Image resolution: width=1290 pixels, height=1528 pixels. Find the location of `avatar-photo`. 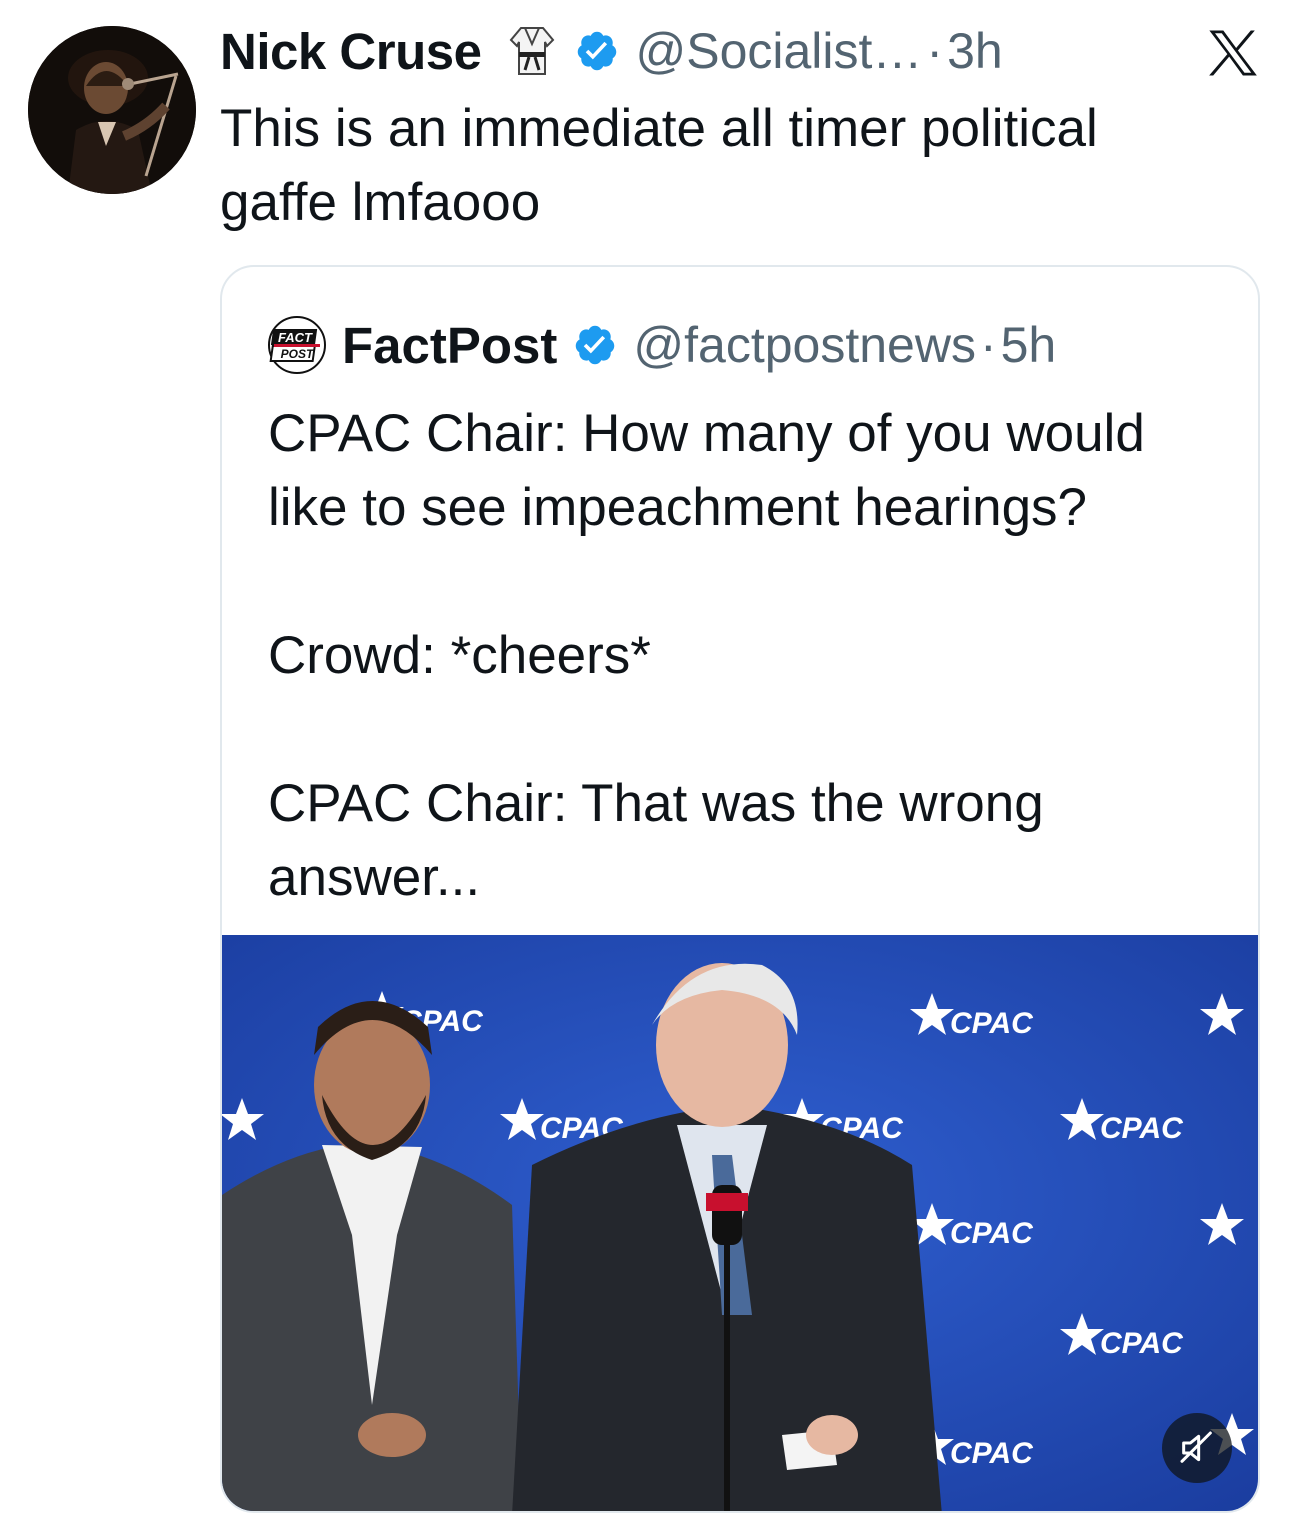

avatar-photo is located at coordinates (112, 110).